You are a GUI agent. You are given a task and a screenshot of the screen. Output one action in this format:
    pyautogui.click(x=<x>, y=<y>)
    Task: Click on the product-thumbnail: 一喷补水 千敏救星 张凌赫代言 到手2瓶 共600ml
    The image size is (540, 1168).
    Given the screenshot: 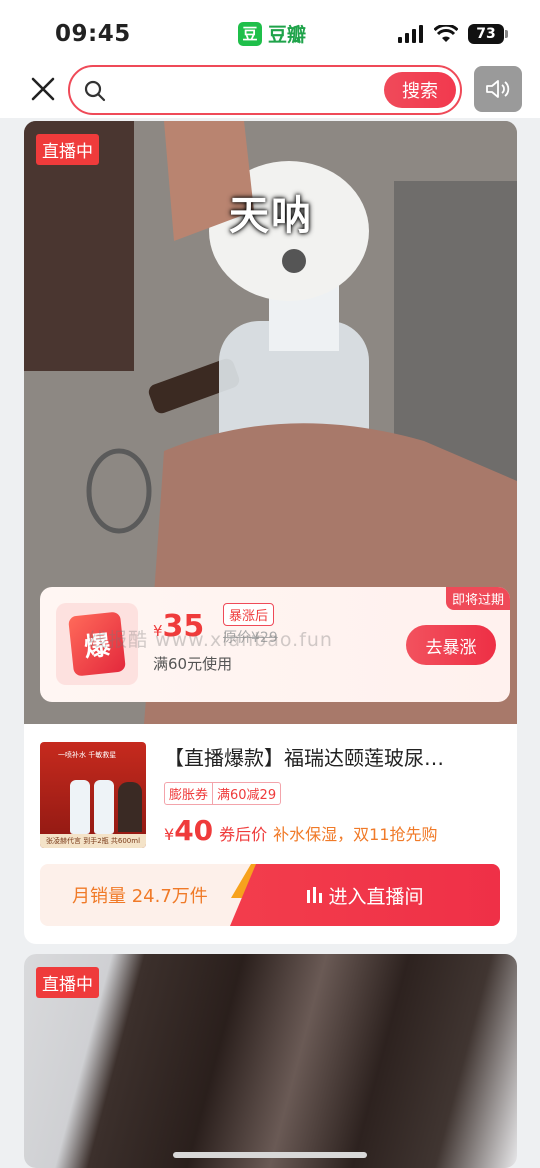 What is the action you would take?
    pyautogui.click(x=93, y=795)
    